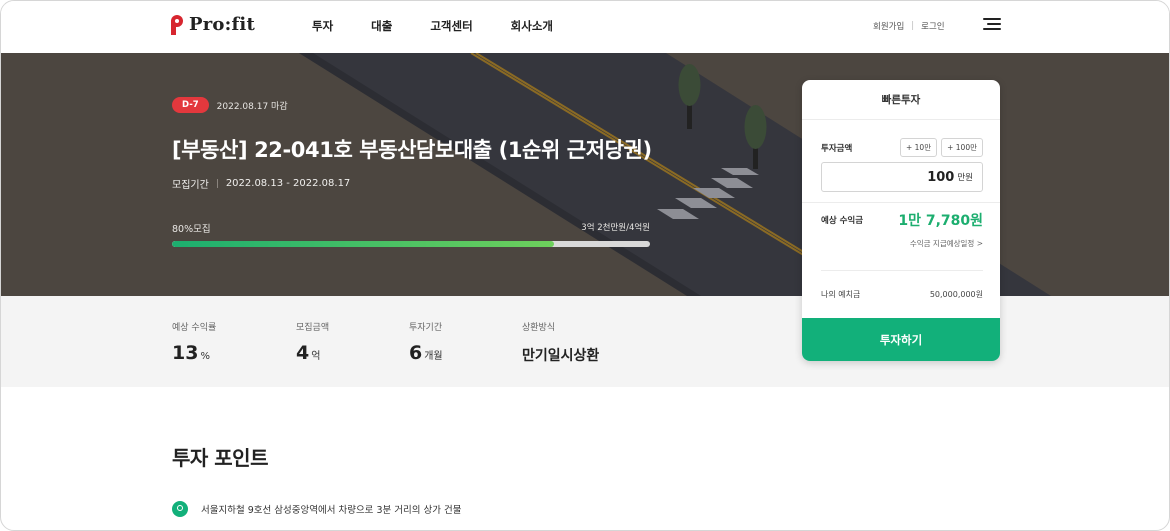 The width and height of the screenshot is (1170, 531). I want to click on location-pin-icon, so click(180, 509).